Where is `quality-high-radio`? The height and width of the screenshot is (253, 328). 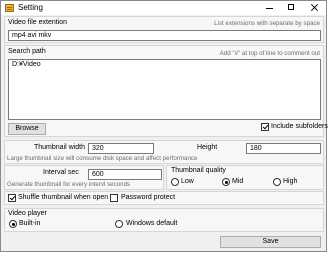 quality-high-radio is located at coordinates (277, 182).